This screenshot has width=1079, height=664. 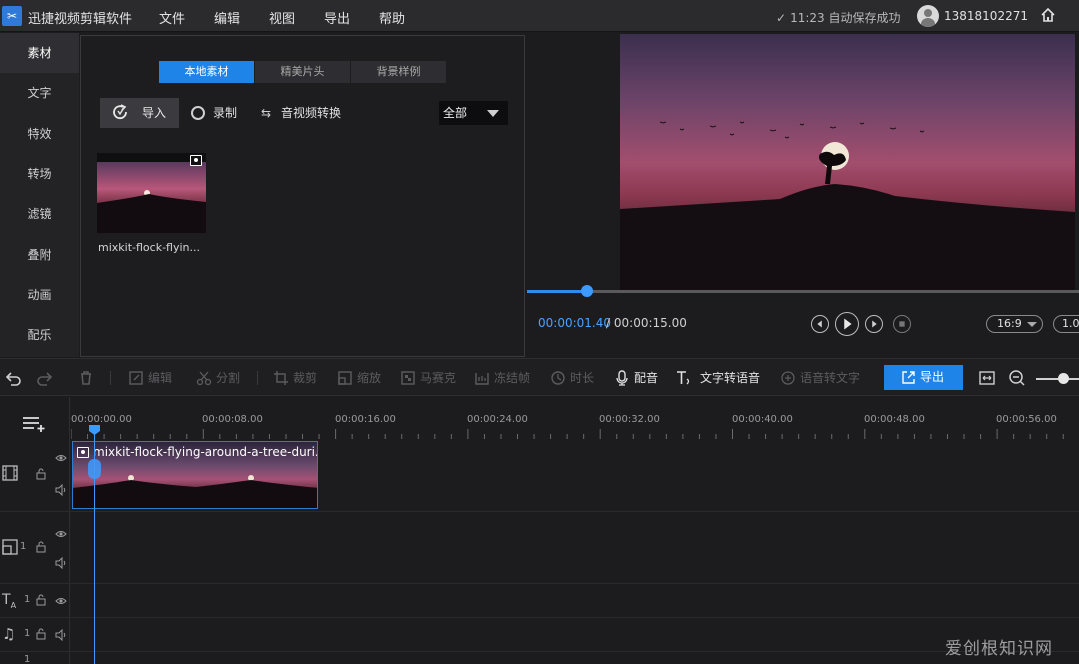 What do you see at coordinates (39, 174) in the screenshot?
I see `sidebar-item-transitions: 转场` at bounding box center [39, 174].